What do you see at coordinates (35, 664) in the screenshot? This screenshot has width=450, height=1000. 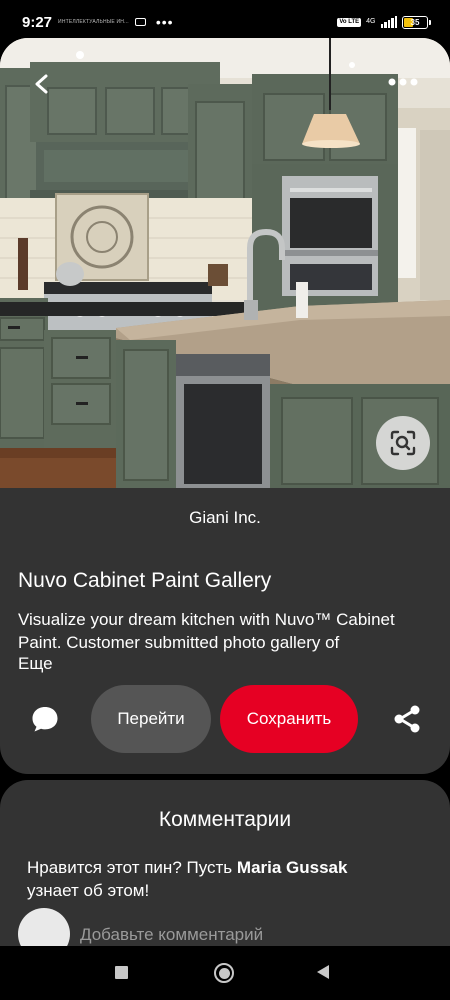 I see `more-link: Еще` at bounding box center [35, 664].